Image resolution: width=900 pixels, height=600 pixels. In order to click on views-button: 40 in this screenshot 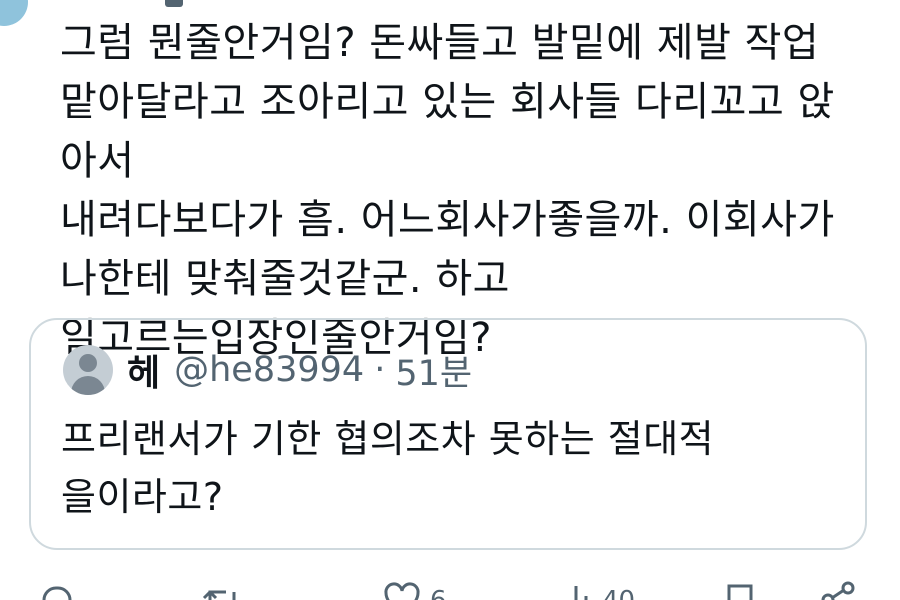, I will do `click(597, 590)`.